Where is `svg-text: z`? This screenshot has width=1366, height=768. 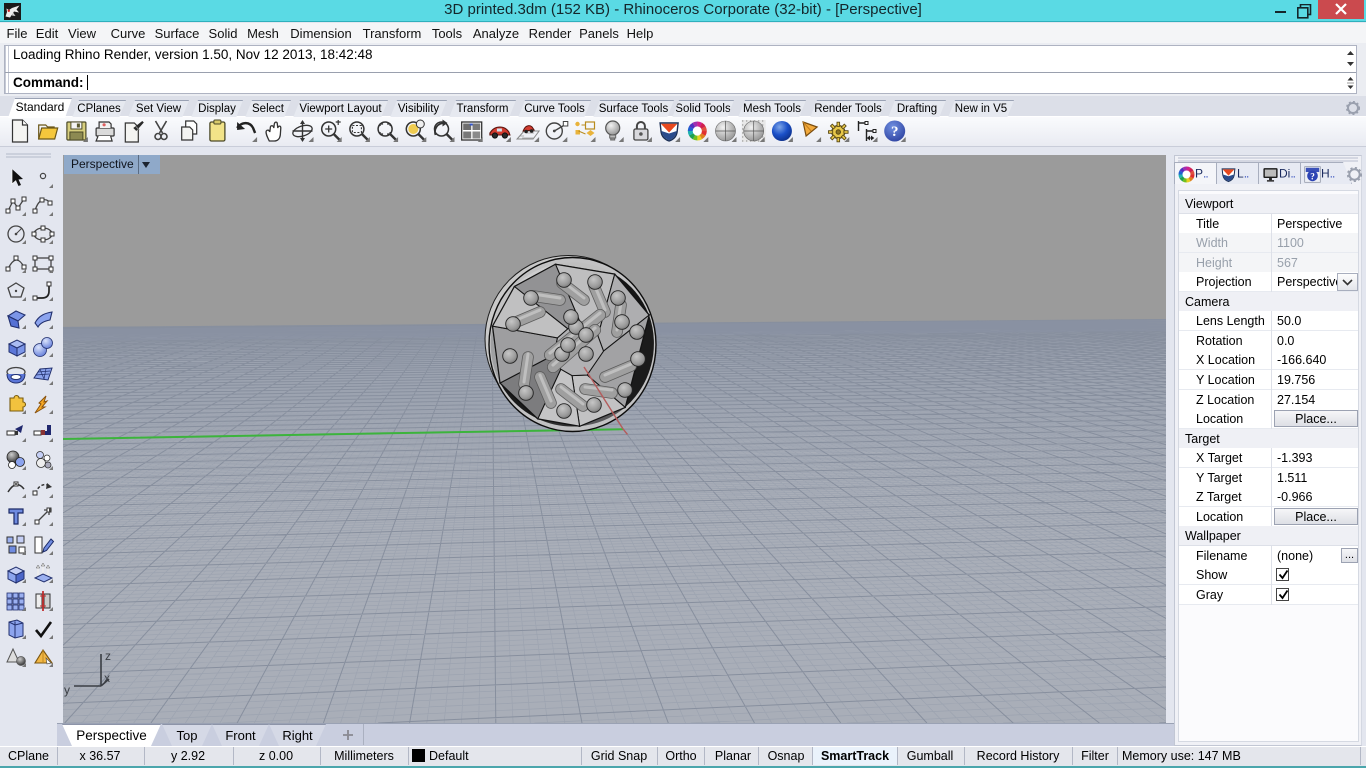 svg-text: z is located at coordinates (108, 656).